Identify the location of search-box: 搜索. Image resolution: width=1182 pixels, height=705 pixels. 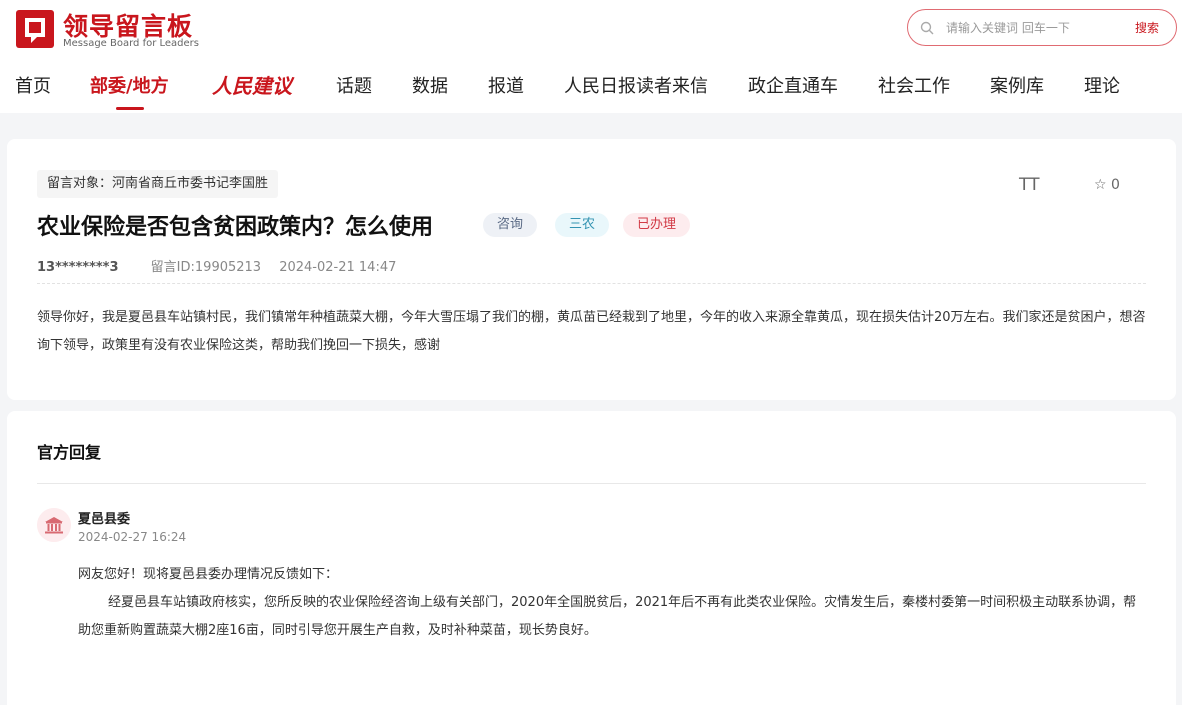
(1042, 27).